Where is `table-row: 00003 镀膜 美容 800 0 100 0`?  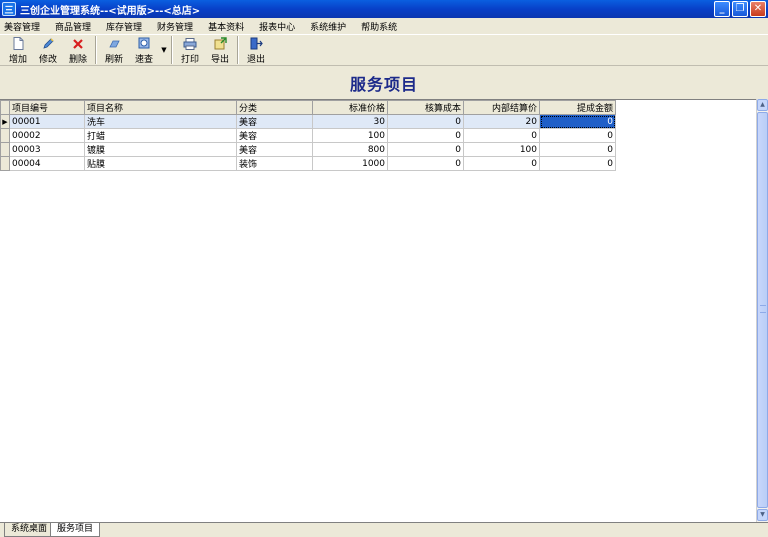 table-row: 00003 镀膜 美容 800 0 100 0 is located at coordinates (308, 149).